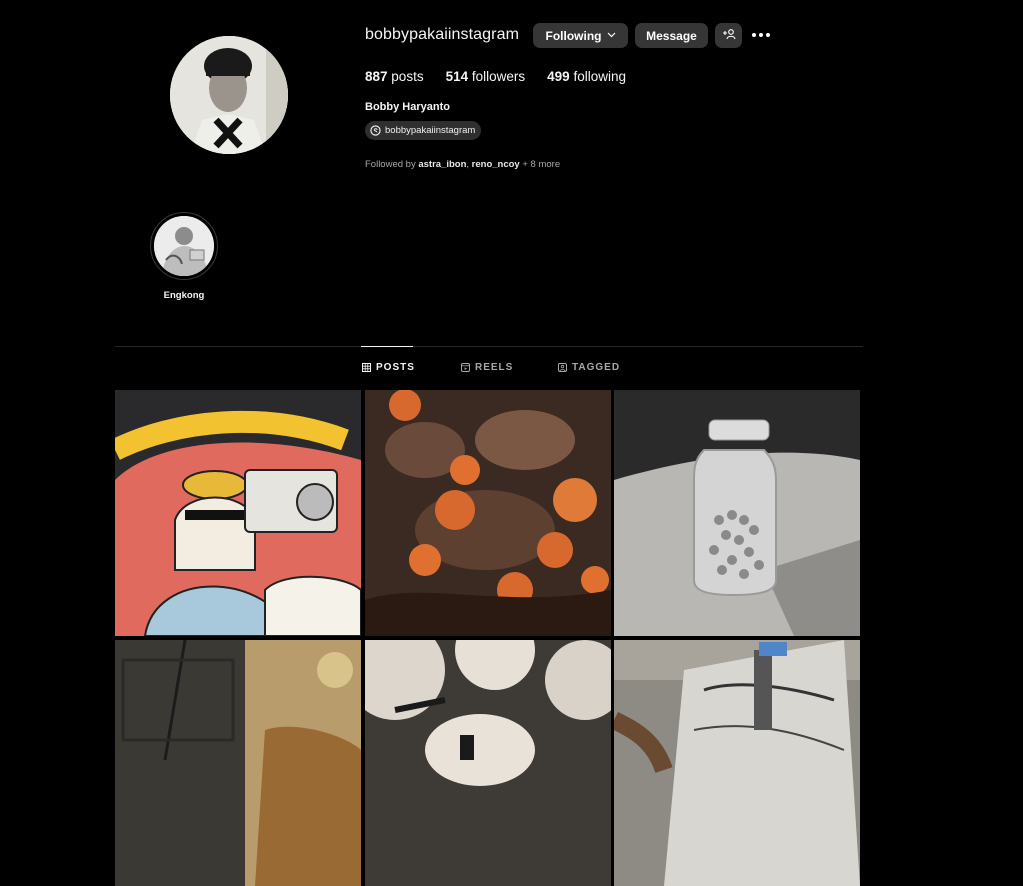  I want to click on threads-link: bobbypakaiinstagram, so click(423, 130).